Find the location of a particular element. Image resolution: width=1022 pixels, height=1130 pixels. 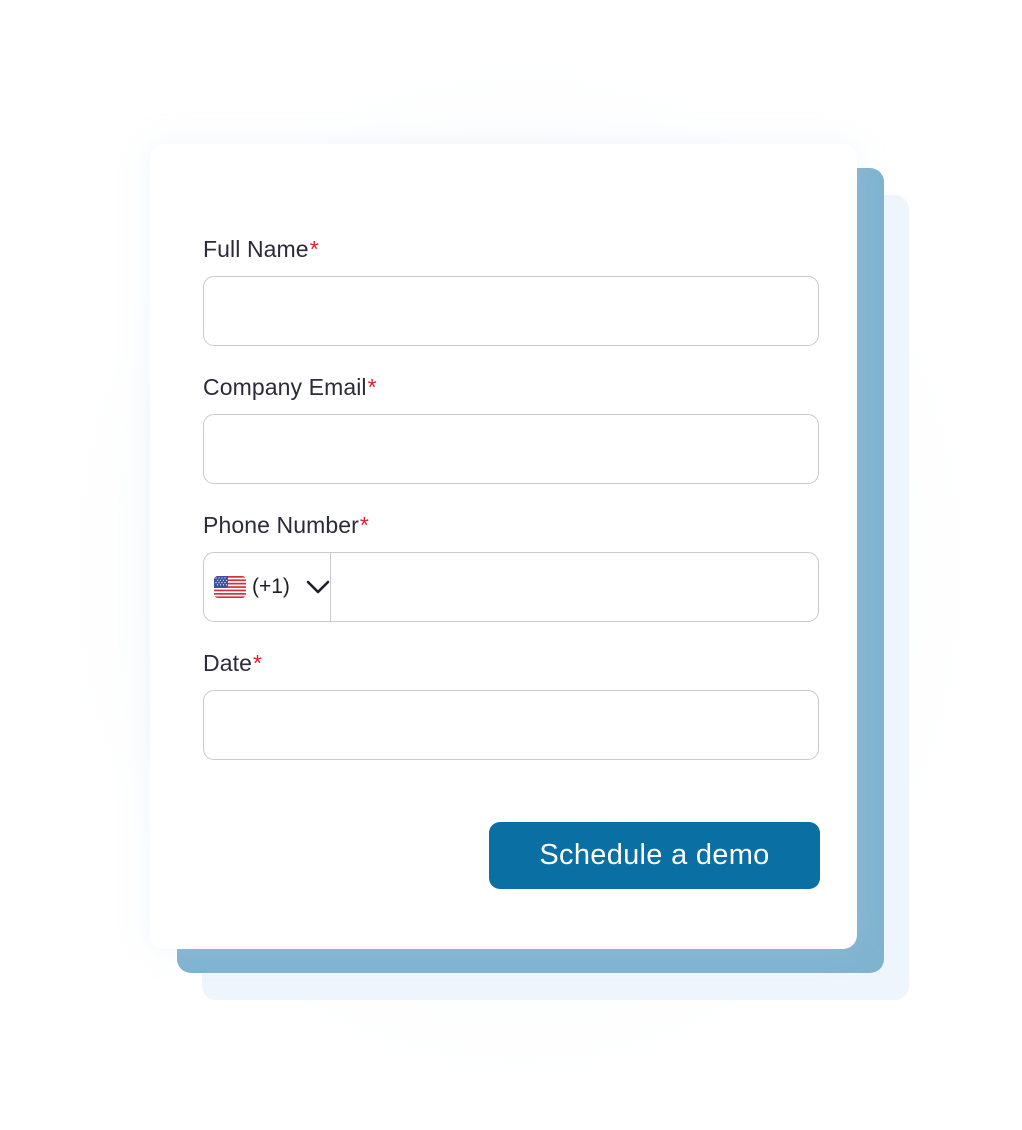

company-email-label: Company Email* is located at coordinates (290, 387).